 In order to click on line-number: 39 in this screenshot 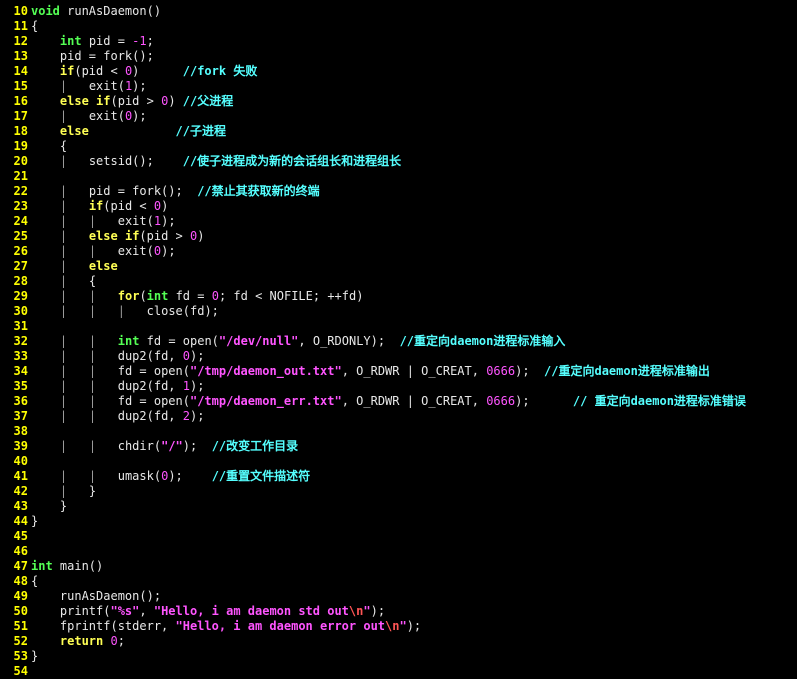, I will do `click(20, 446)`.